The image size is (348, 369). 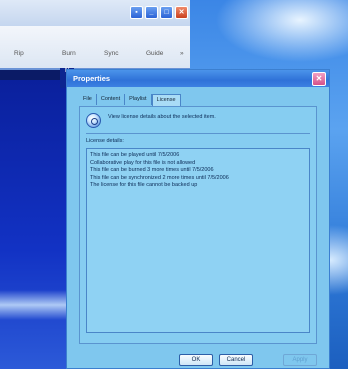 I want to click on player-menubar: Rip Burn Sync Guide », so click(x=95, y=48).